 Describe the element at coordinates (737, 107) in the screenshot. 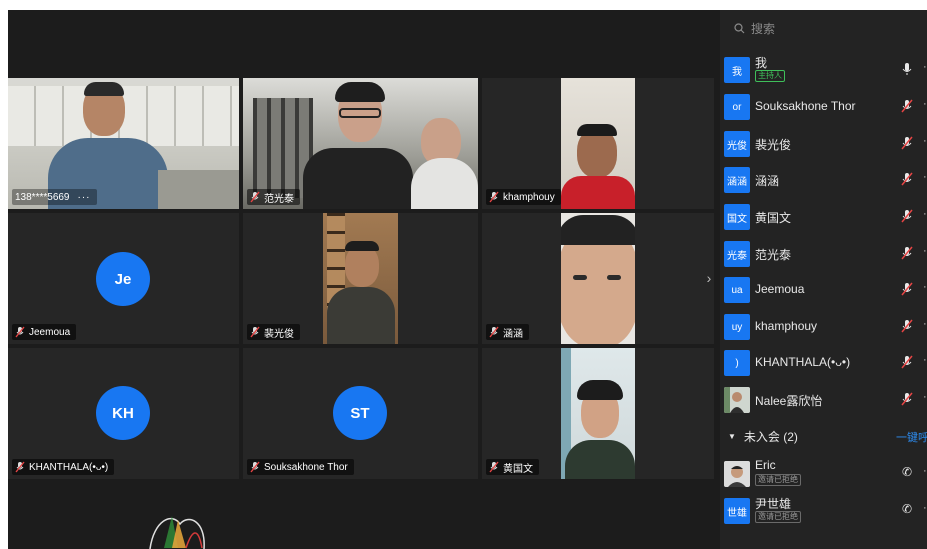

I see `participant-avatar: or` at that location.